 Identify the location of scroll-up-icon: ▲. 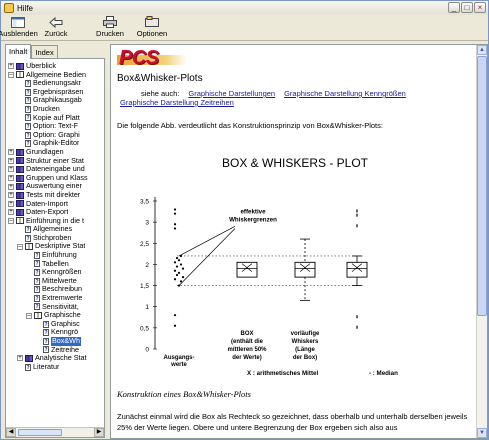
(482, 50).